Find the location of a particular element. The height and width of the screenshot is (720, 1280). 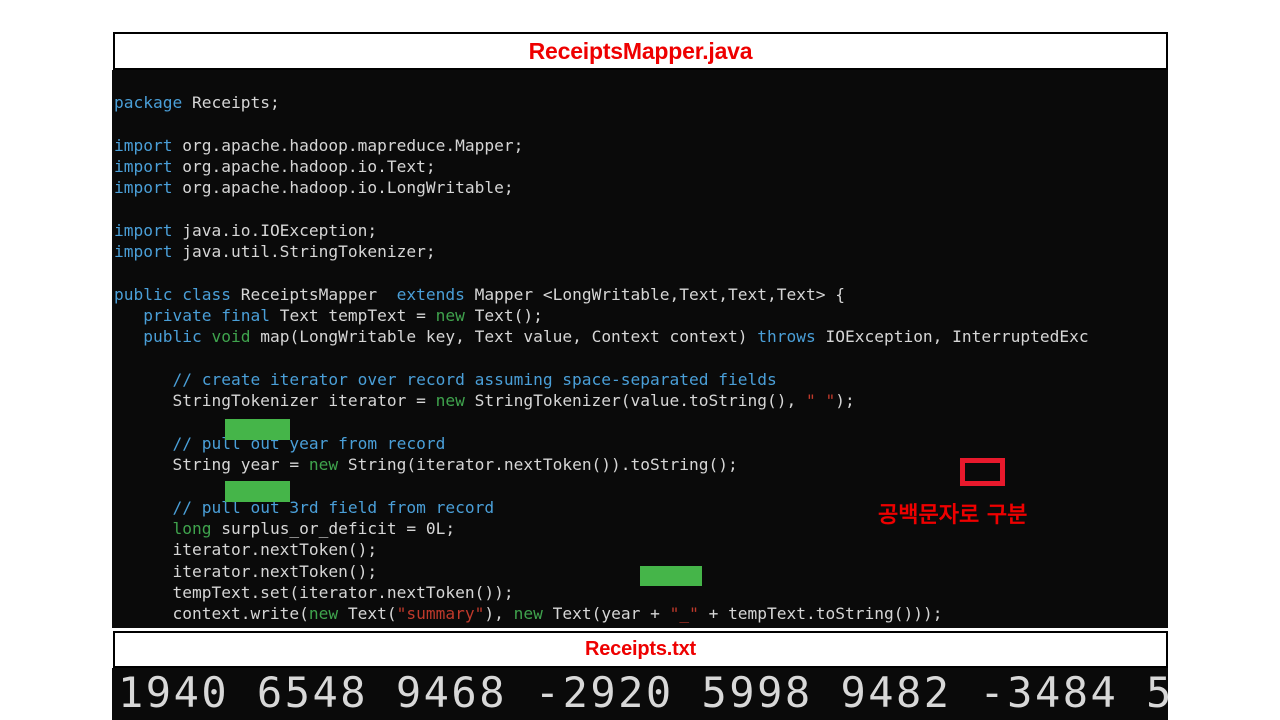

delimiter-annotation: 공백문자로 구분 is located at coordinates (953, 515).